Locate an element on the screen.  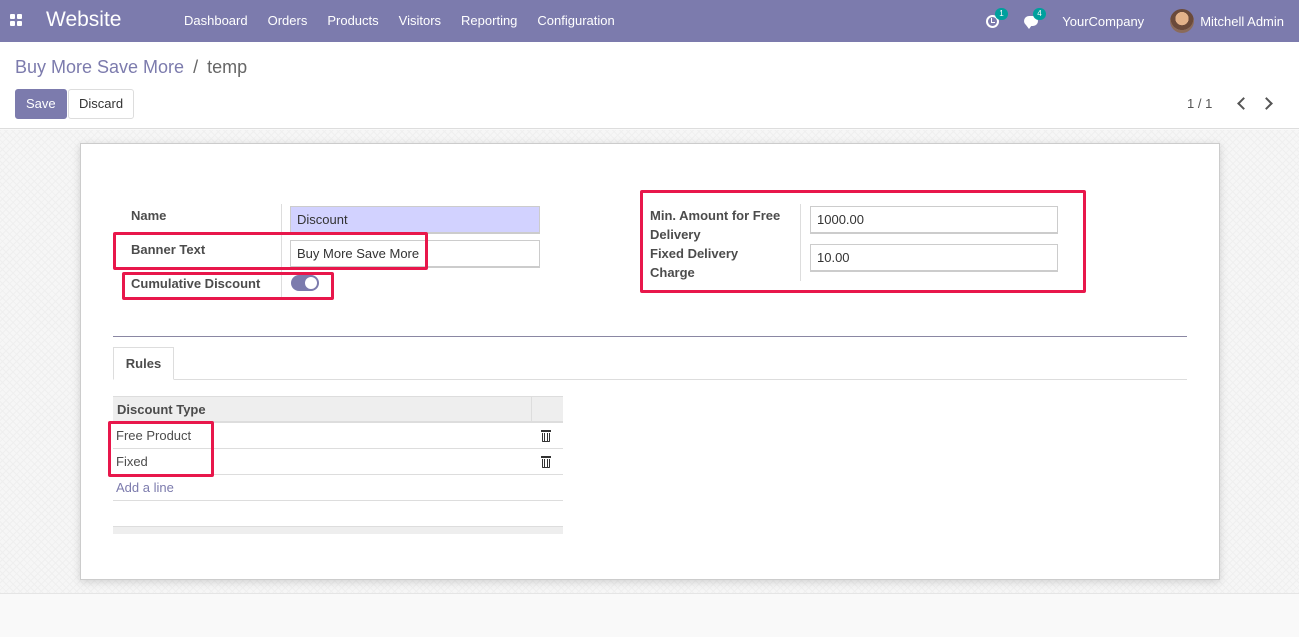
chevron-left-icon is located at coordinates (1242, 103).